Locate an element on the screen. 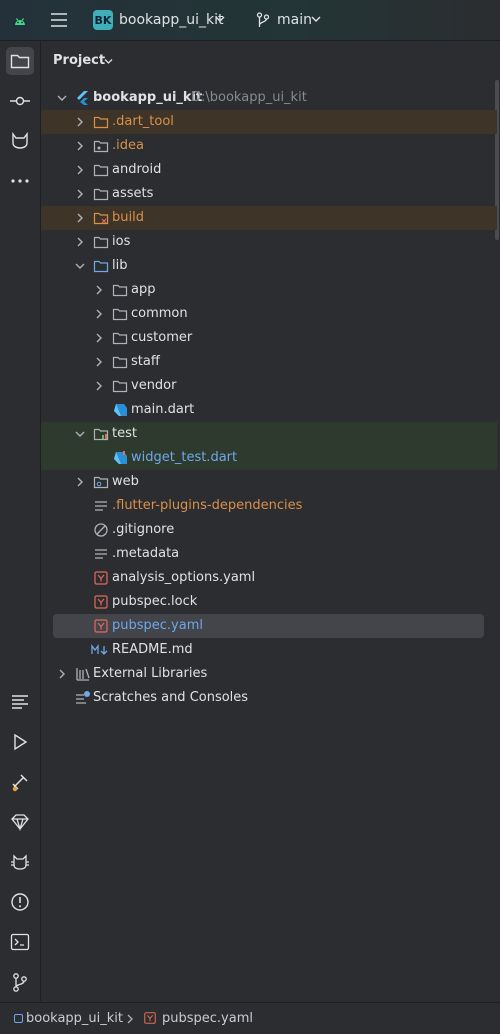 The image size is (500, 1034). commit-tool-icon is located at coordinates (20, 101).